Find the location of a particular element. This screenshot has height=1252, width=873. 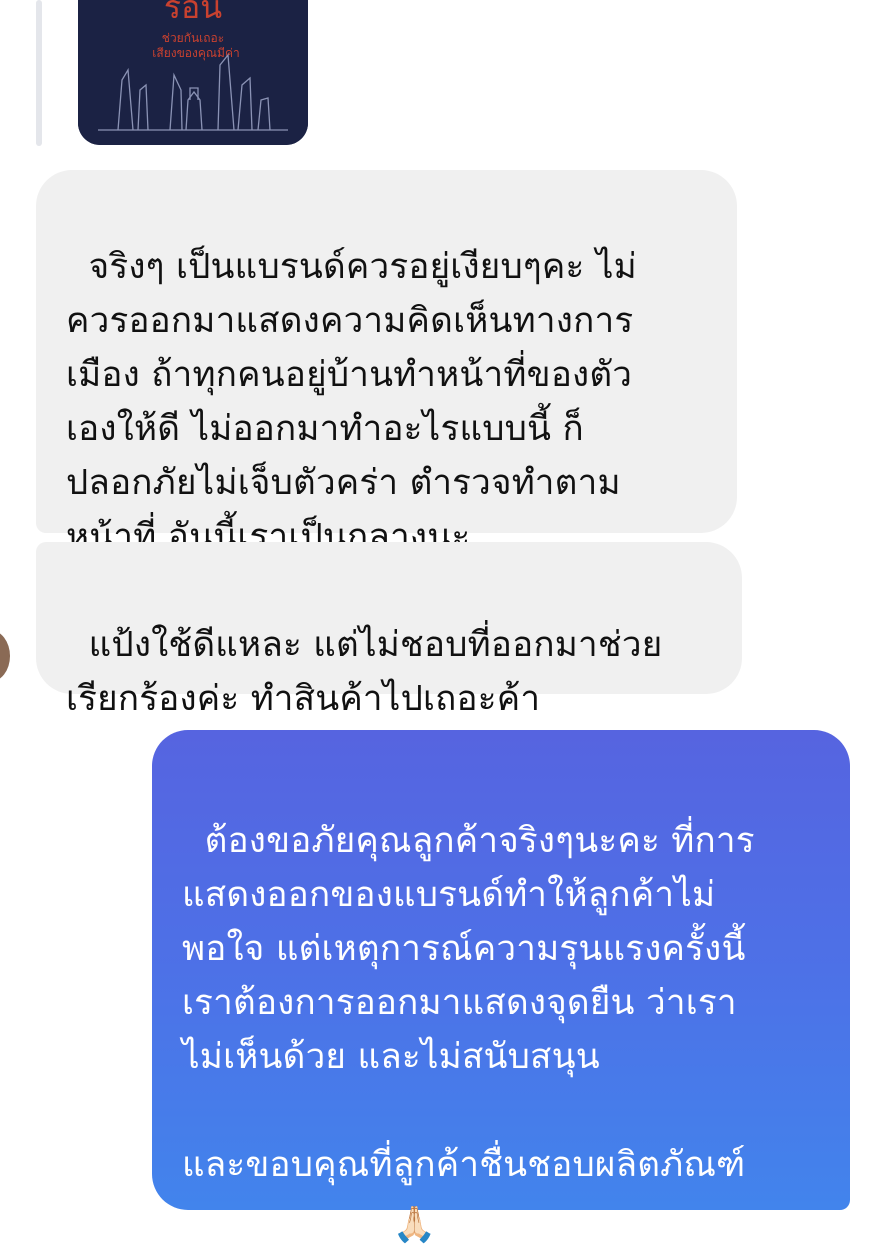

folded-hands-icon: 🙏🏻 is located at coordinates (414, 1225).